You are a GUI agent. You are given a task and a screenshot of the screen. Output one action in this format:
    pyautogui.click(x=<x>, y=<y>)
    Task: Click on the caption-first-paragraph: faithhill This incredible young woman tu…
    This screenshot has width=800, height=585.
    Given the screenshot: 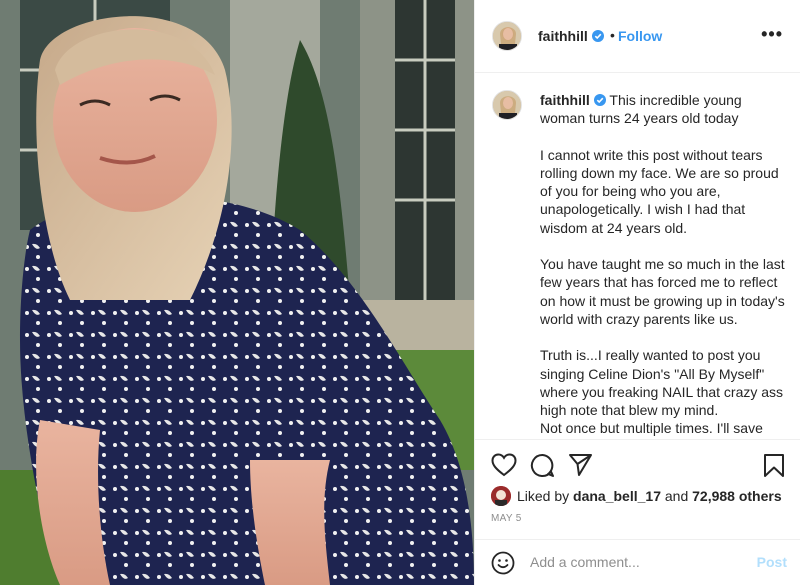 What is the action you would take?
    pyautogui.click(x=662, y=109)
    